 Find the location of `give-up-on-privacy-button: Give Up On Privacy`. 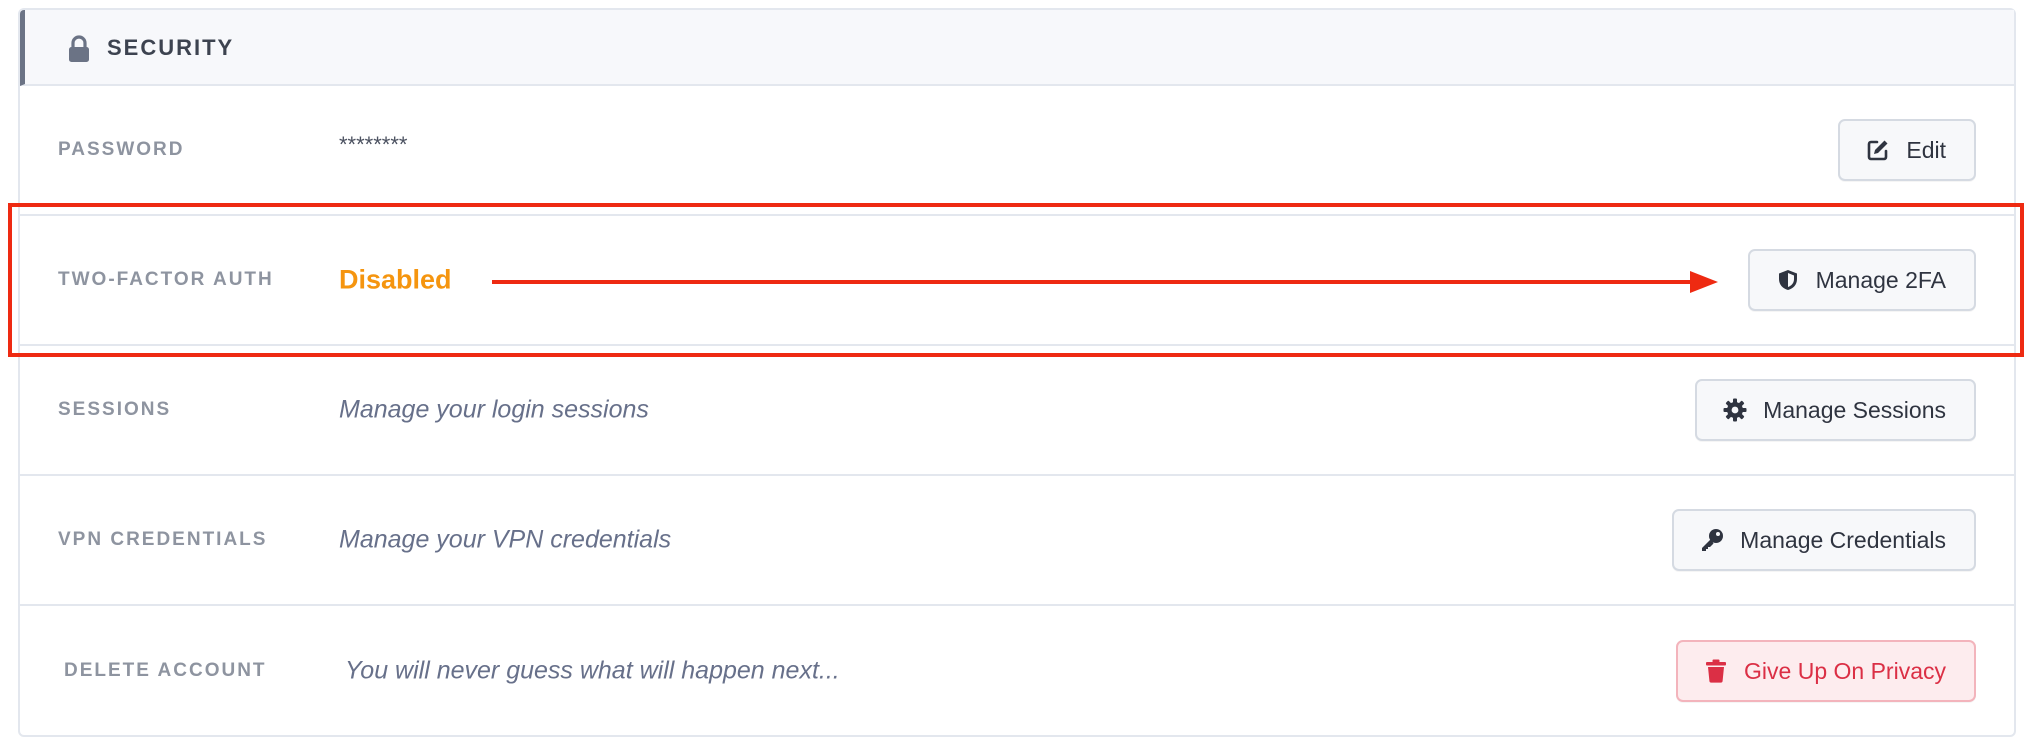

give-up-on-privacy-button: Give Up On Privacy is located at coordinates (1826, 671).